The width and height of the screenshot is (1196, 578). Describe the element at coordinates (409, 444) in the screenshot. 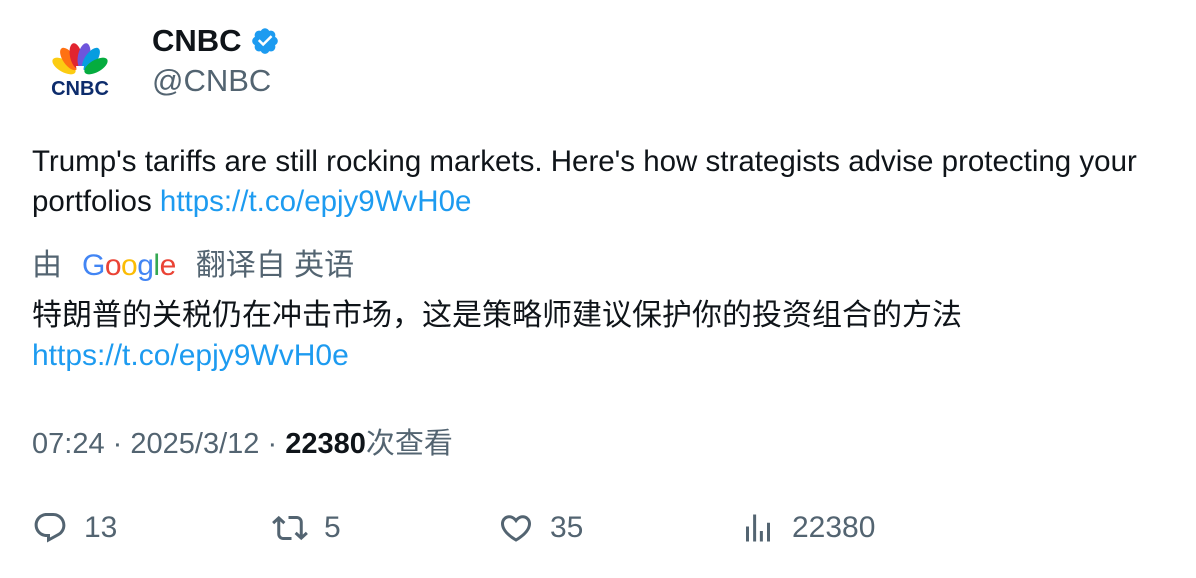

I see `views-label: 次查看` at that location.